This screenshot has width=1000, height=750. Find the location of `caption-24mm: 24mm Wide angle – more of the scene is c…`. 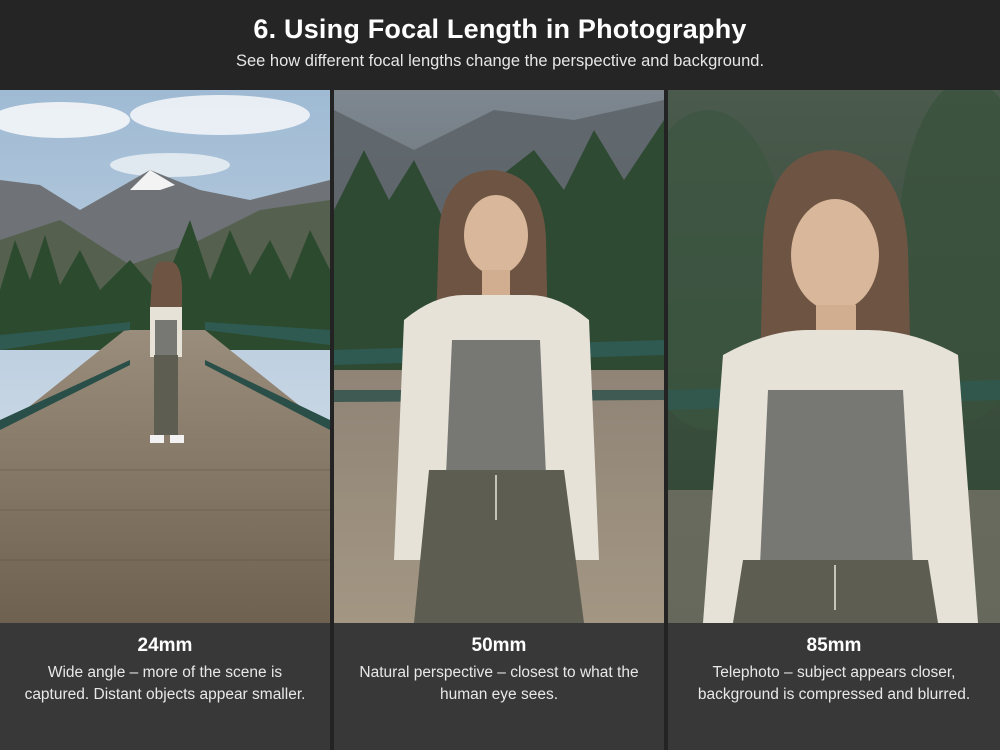

caption-24mm: 24mm Wide angle – more of the scene is c… is located at coordinates (165, 686).